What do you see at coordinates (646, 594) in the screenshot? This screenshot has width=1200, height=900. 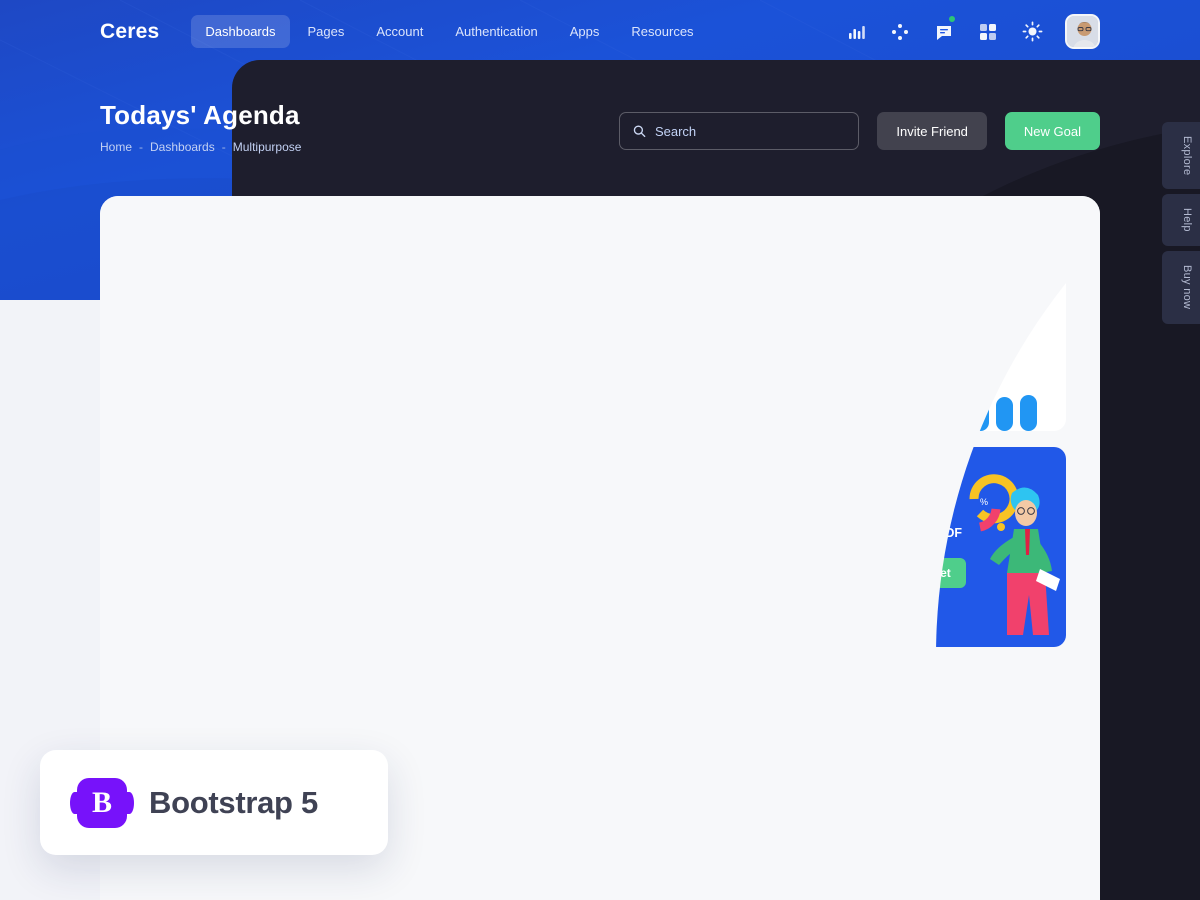 I see `warning-icon: !` at bounding box center [646, 594].